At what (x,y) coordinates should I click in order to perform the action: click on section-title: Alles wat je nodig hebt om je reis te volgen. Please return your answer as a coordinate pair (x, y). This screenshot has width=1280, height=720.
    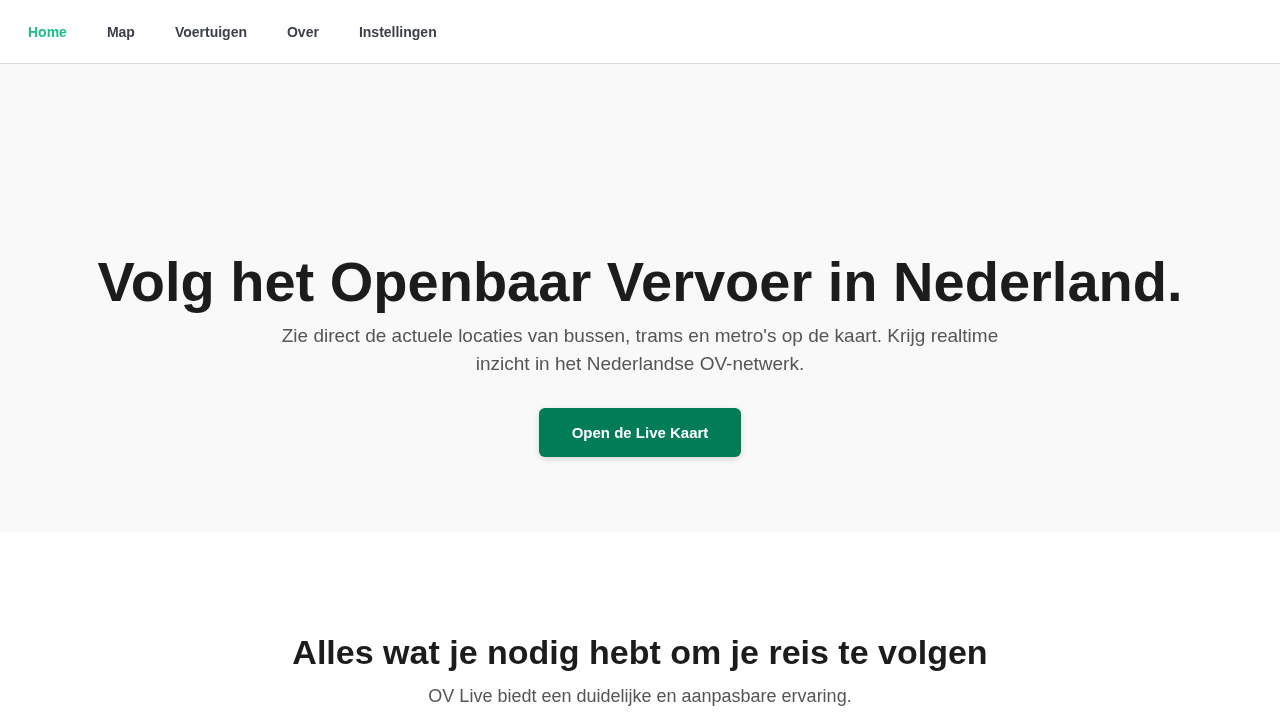
    Looking at the image, I should click on (640, 652).